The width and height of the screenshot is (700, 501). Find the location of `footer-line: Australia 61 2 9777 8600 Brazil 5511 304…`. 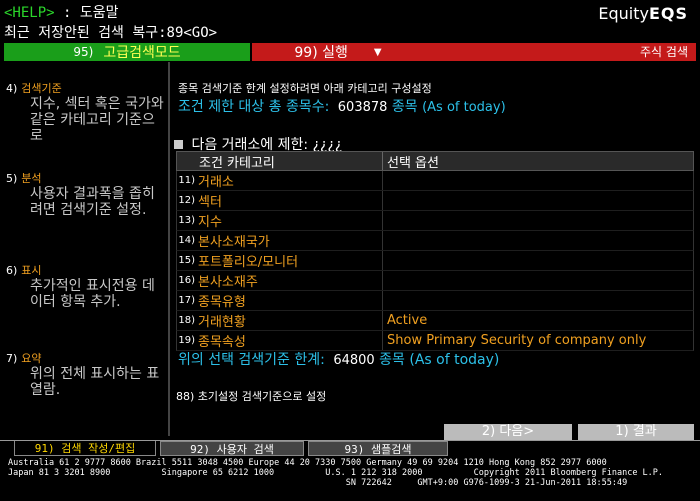

footer-line: Australia 61 2 9777 8600 Brazil 5511 304… is located at coordinates (307, 463).